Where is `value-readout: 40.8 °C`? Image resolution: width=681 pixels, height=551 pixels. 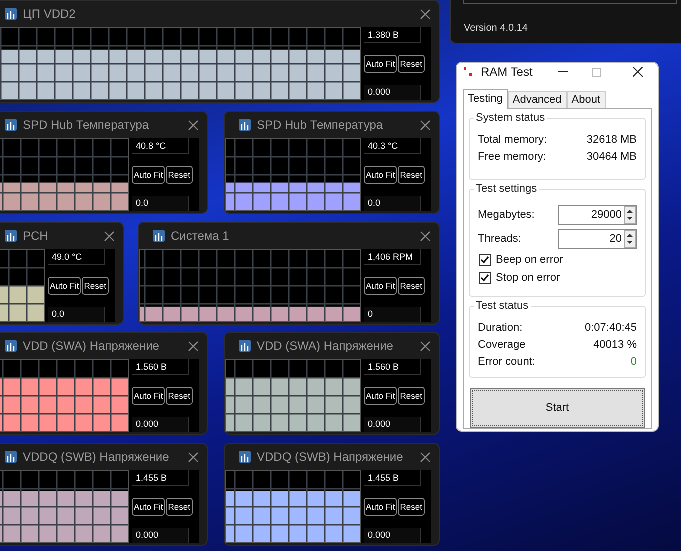 value-readout: 40.8 °C is located at coordinates (160, 146).